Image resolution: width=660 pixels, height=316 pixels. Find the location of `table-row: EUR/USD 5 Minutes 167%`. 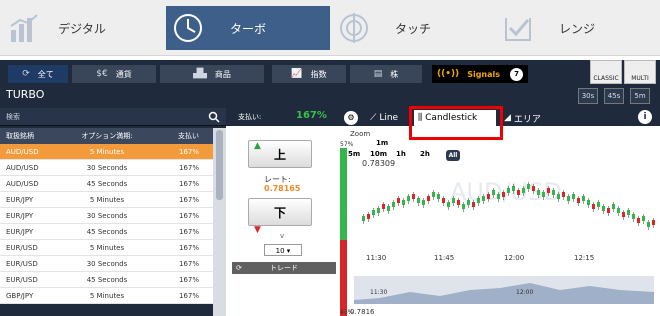

table-row: EUR/USD 5 Minutes 167% is located at coordinates (106, 248).